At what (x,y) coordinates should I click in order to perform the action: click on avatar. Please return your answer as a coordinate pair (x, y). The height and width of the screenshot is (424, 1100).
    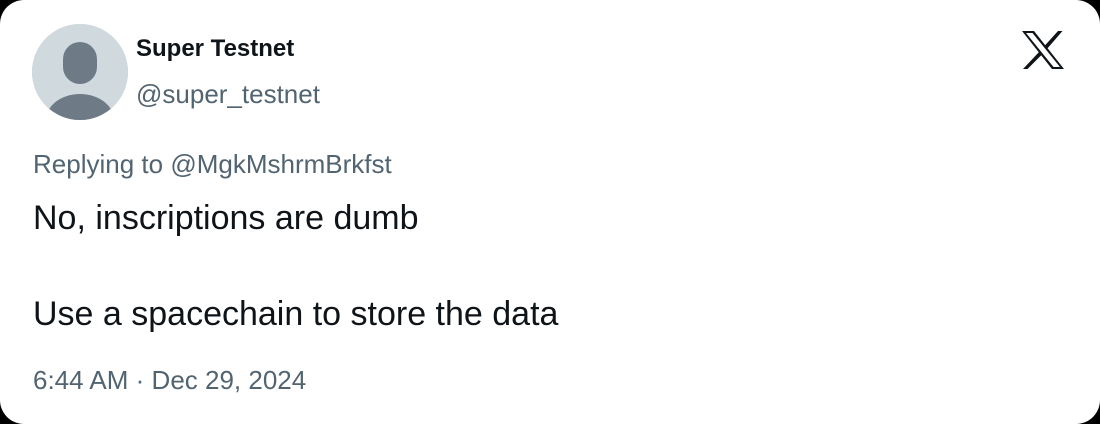
    Looking at the image, I should click on (80, 72).